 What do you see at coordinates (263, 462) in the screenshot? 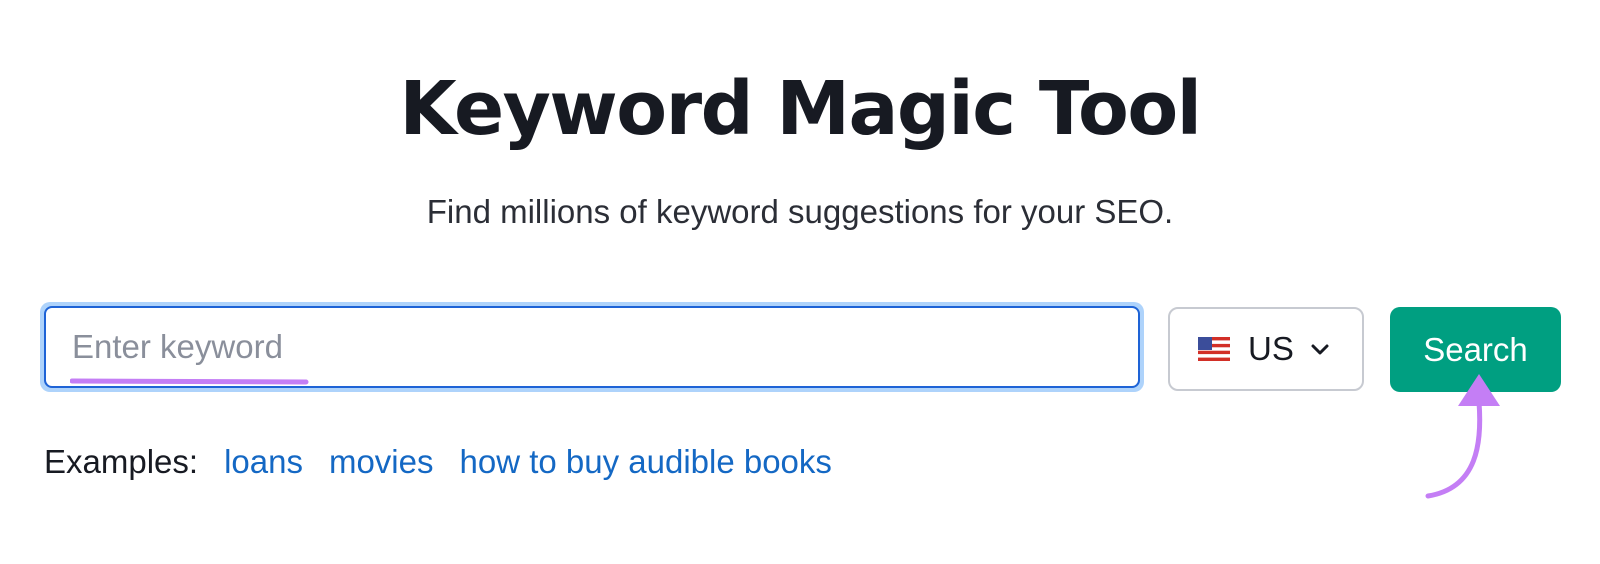
I see `example-link-loans: loans` at bounding box center [263, 462].